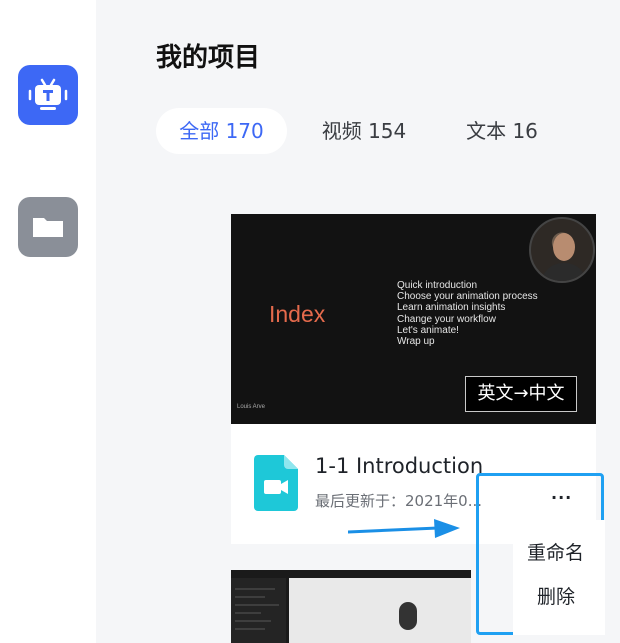  What do you see at coordinates (199, 131) in the screenshot?
I see `tab-label: 全部` at bounding box center [199, 131].